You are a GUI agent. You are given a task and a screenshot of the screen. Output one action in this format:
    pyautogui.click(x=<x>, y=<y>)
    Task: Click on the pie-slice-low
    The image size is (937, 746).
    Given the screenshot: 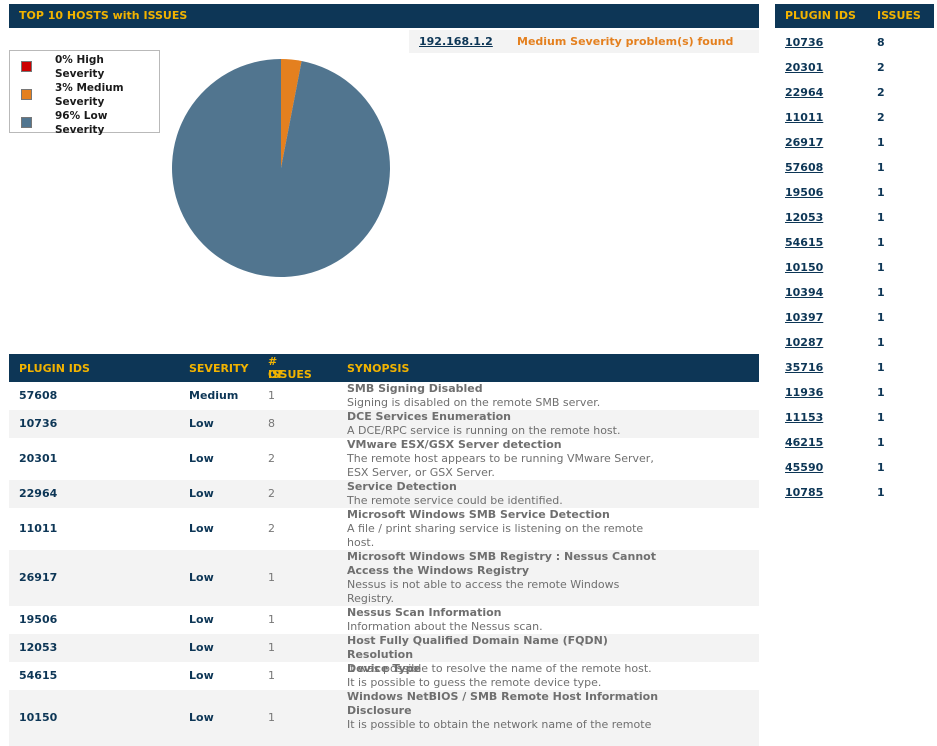 What is the action you would take?
    pyautogui.click(x=281, y=168)
    